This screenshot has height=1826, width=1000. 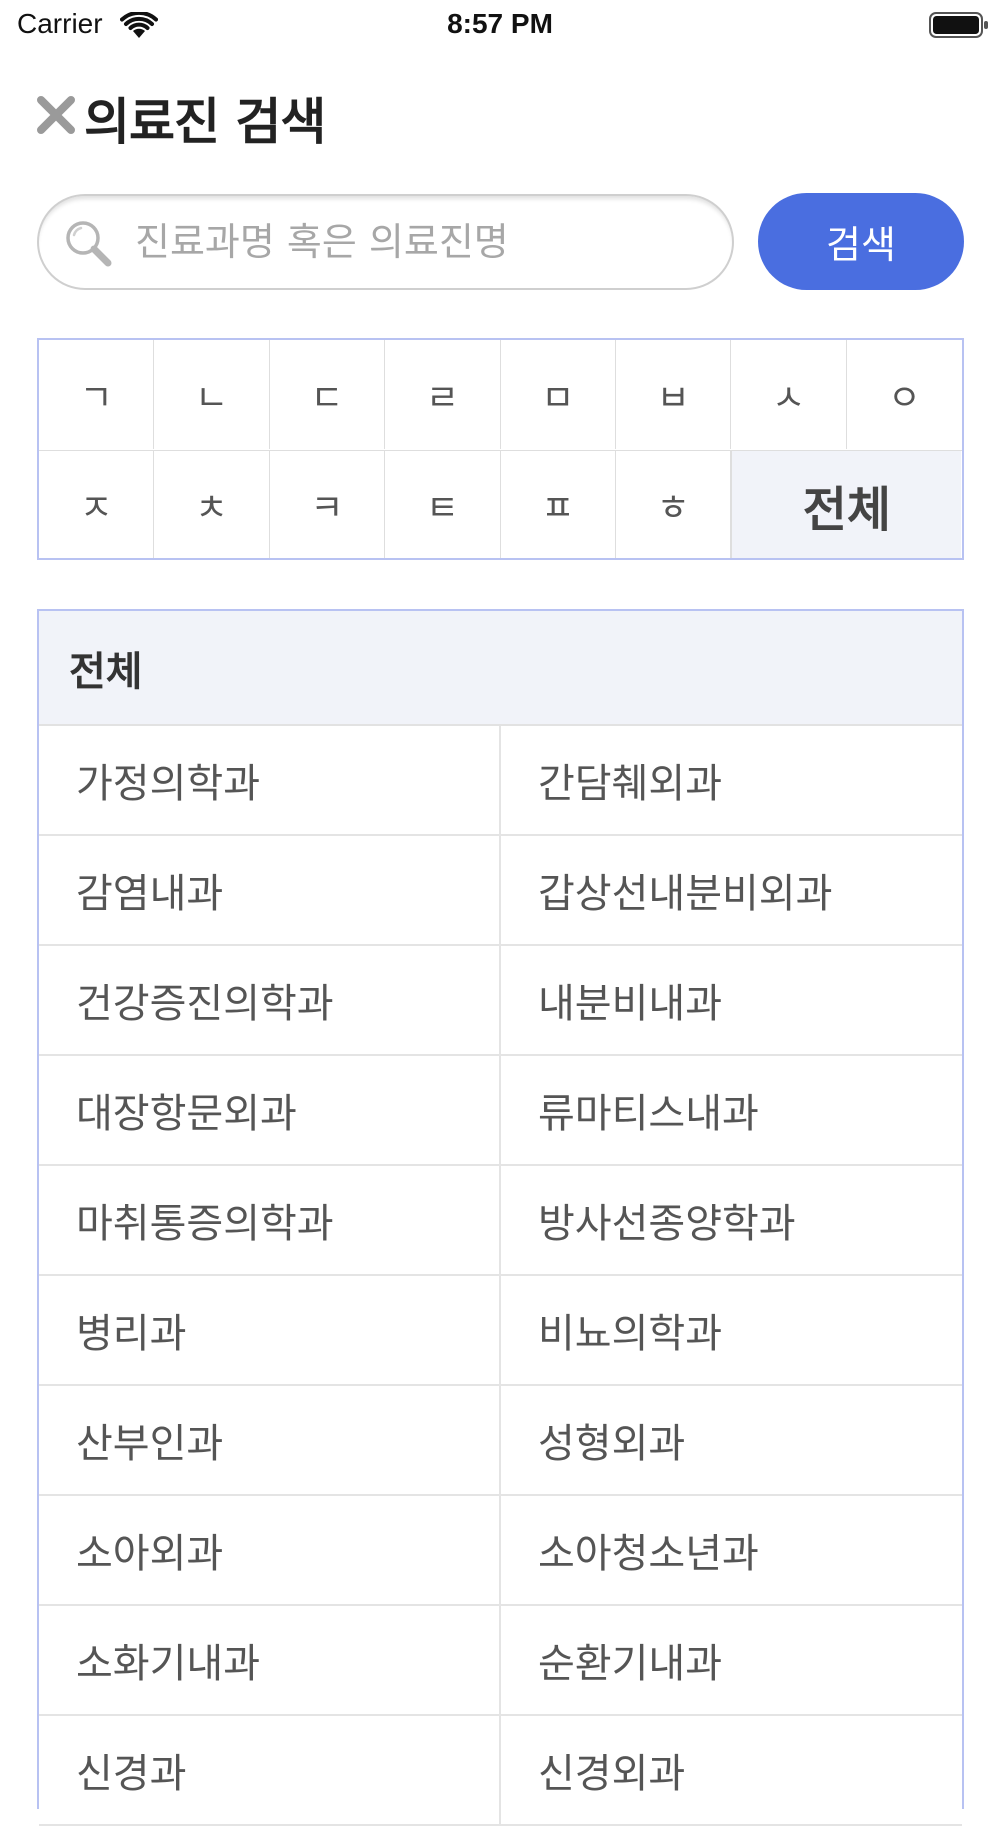 I want to click on index-cell-nieun: ㄴ, so click(x=212, y=394).